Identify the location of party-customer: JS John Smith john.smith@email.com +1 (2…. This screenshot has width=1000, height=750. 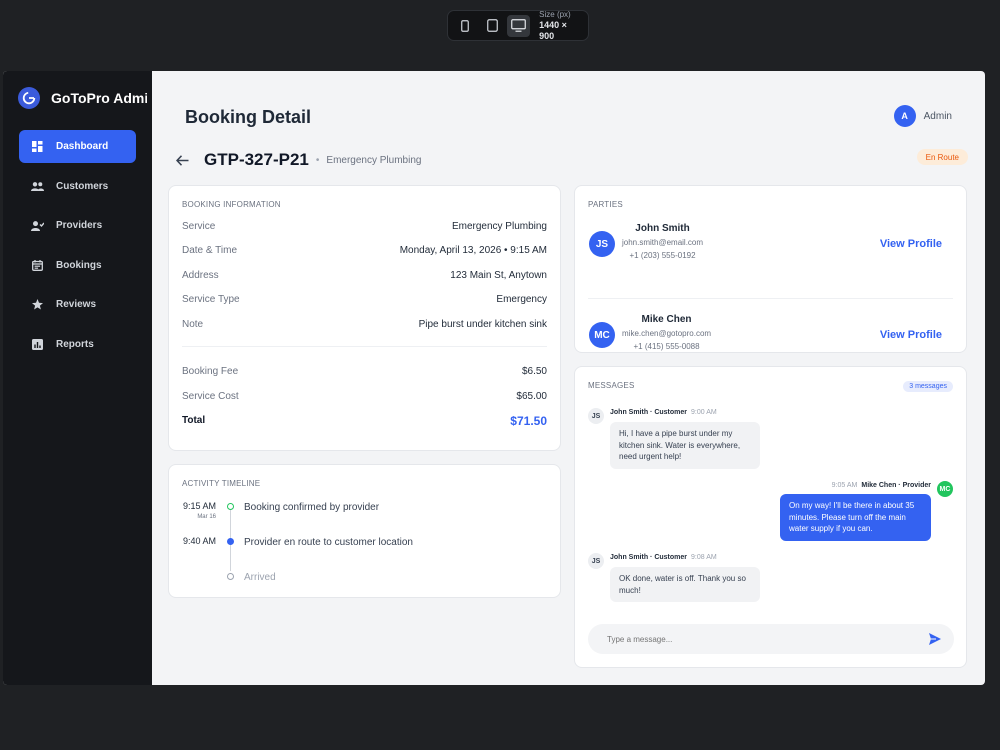
(770, 260).